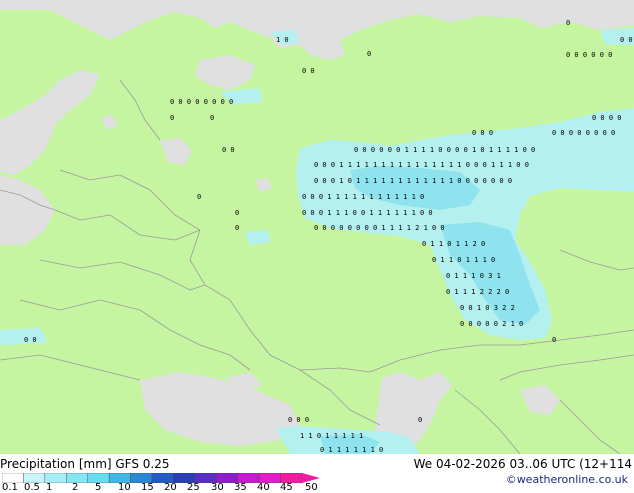  What do you see at coordinates (331, 436) in the screenshot?
I see `svg-text: 1 1 0 1 1 1 1 1` at bounding box center [331, 436].